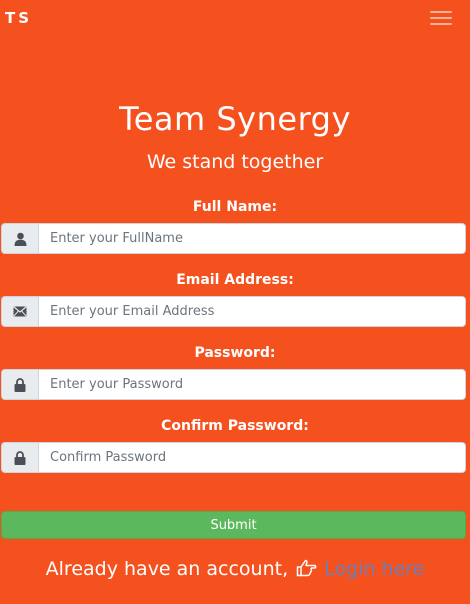 The image size is (470, 604). What do you see at coordinates (307, 570) in the screenshot?
I see `hand-pointing-icon` at bounding box center [307, 570].